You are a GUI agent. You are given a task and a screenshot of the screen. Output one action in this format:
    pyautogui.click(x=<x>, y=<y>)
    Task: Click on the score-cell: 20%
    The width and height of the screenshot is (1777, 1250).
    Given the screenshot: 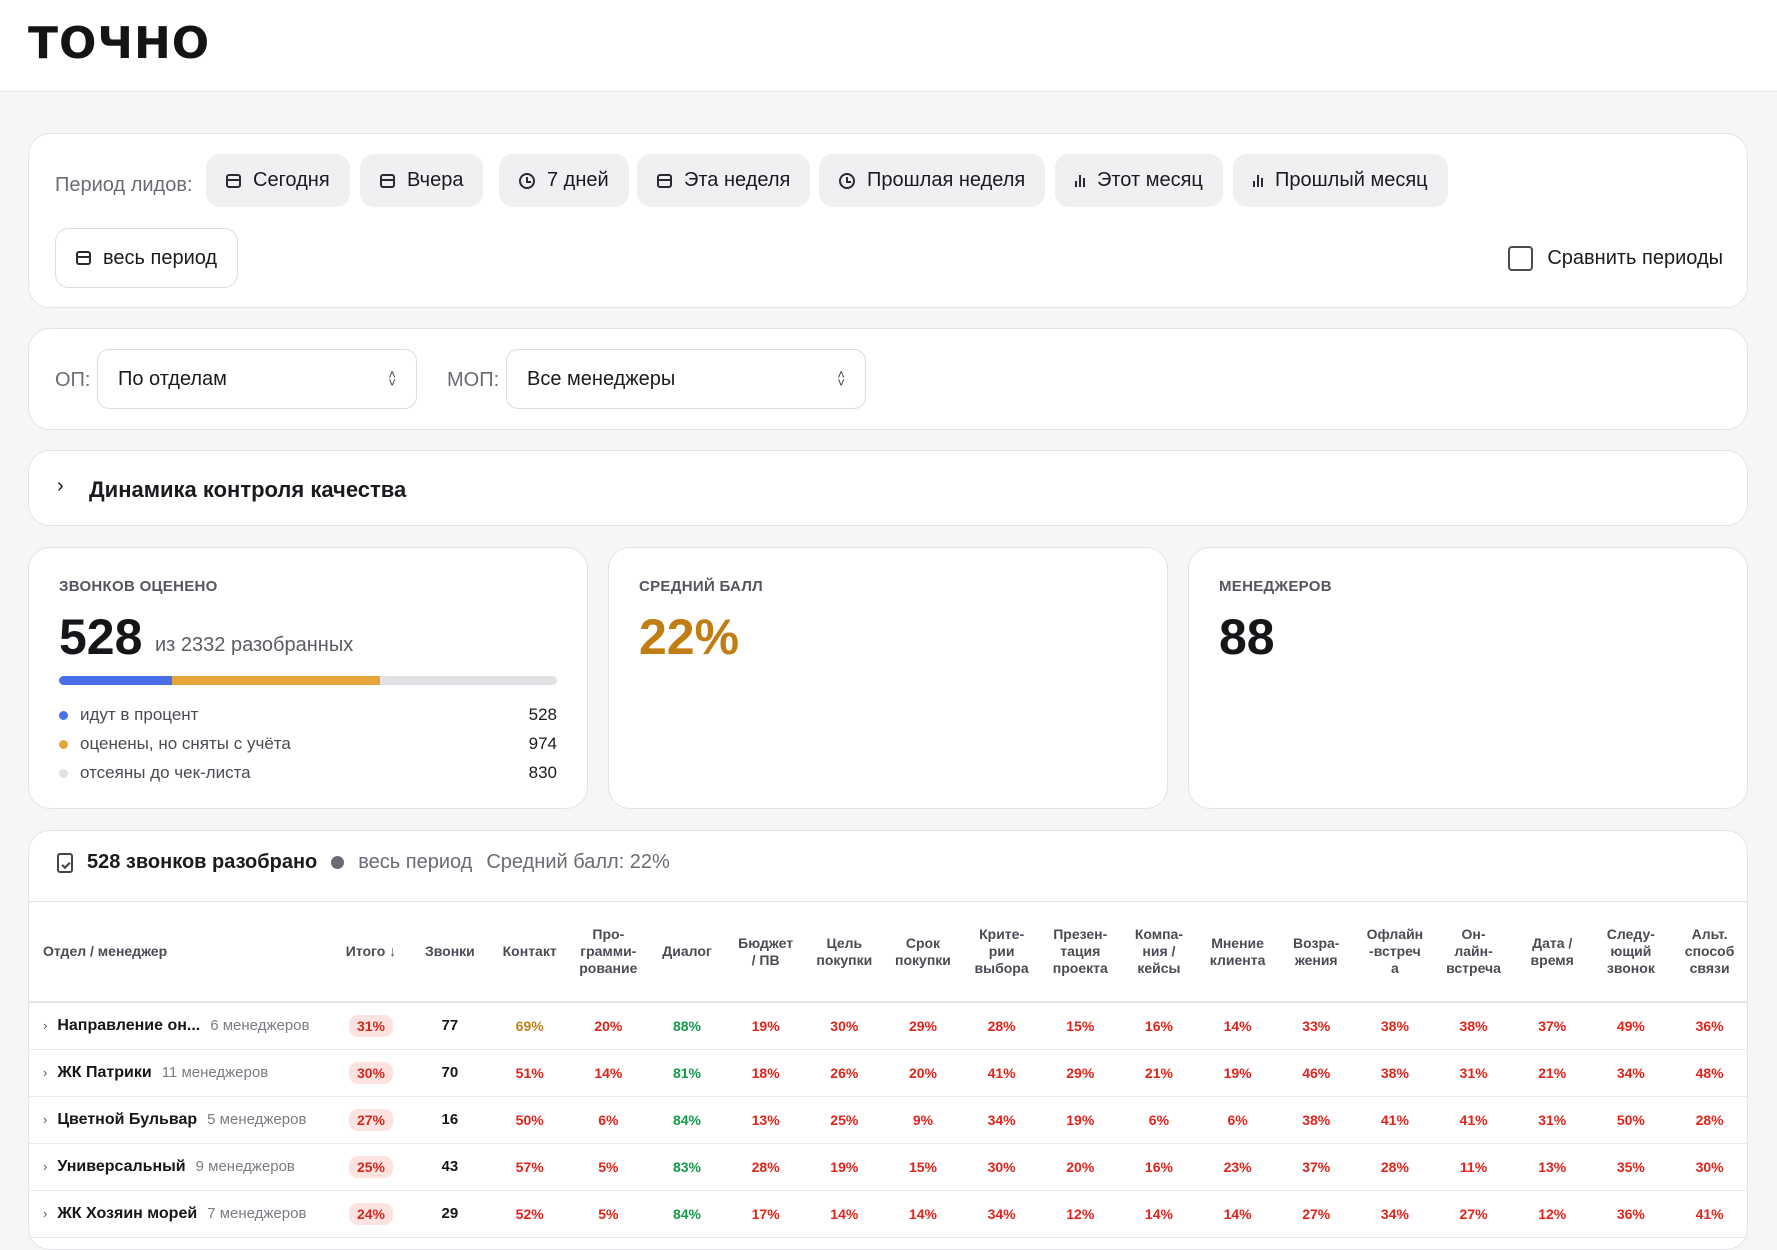 What is the action you would take?
    pyautogui.click(x=1080, y=1167)
    